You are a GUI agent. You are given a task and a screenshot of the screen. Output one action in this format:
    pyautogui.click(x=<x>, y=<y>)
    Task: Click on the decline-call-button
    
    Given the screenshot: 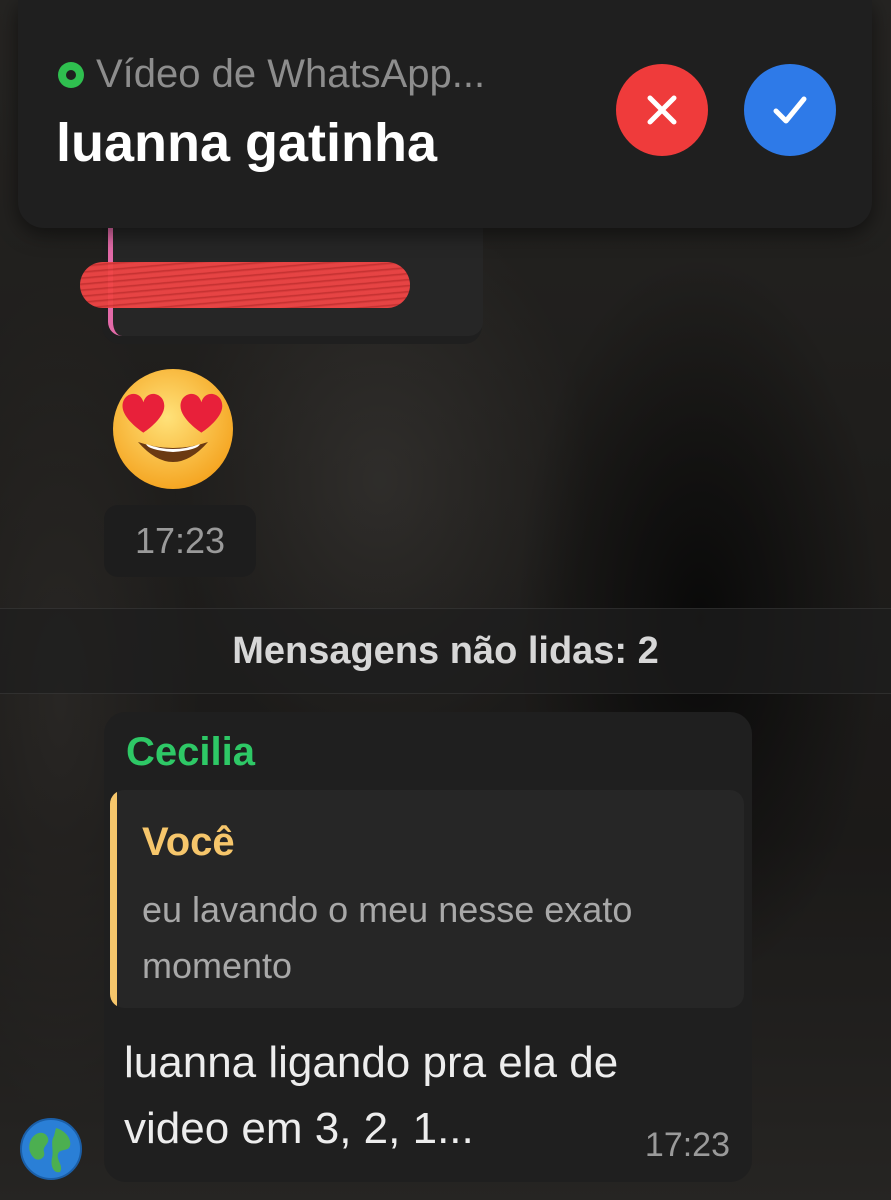 What is the action you would take?
    pyautogui.click(x=662, y=110)
    